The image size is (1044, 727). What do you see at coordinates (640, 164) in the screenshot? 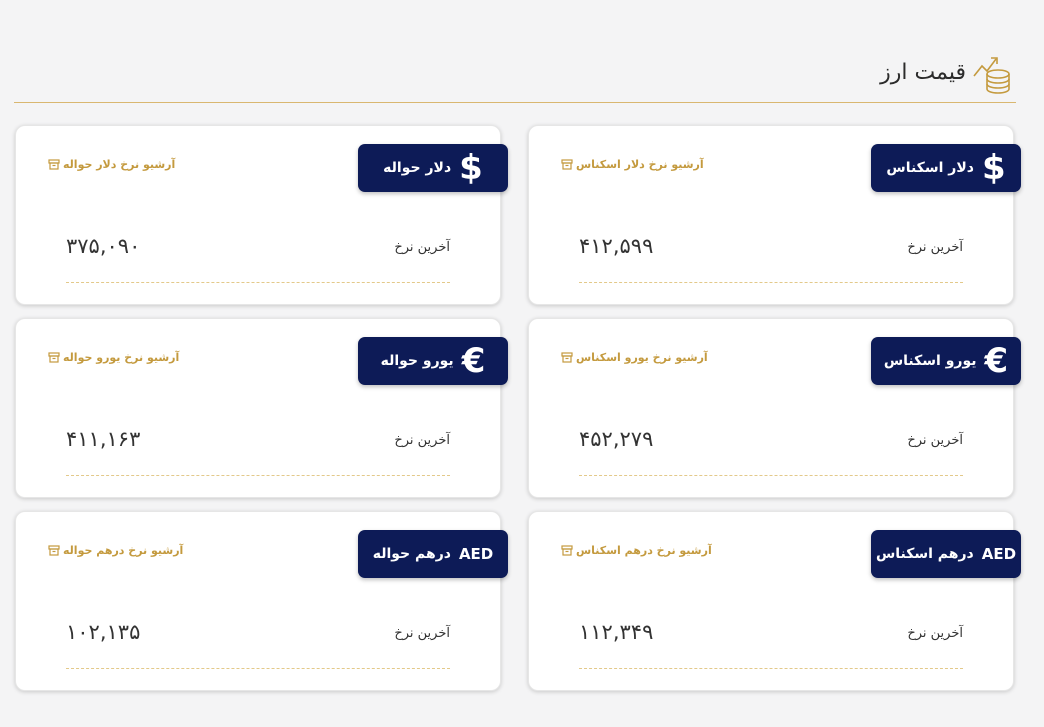
I see `archive-link-label: آرشیو نرخ دلار اسکناس` at bounding box center [640, 164].